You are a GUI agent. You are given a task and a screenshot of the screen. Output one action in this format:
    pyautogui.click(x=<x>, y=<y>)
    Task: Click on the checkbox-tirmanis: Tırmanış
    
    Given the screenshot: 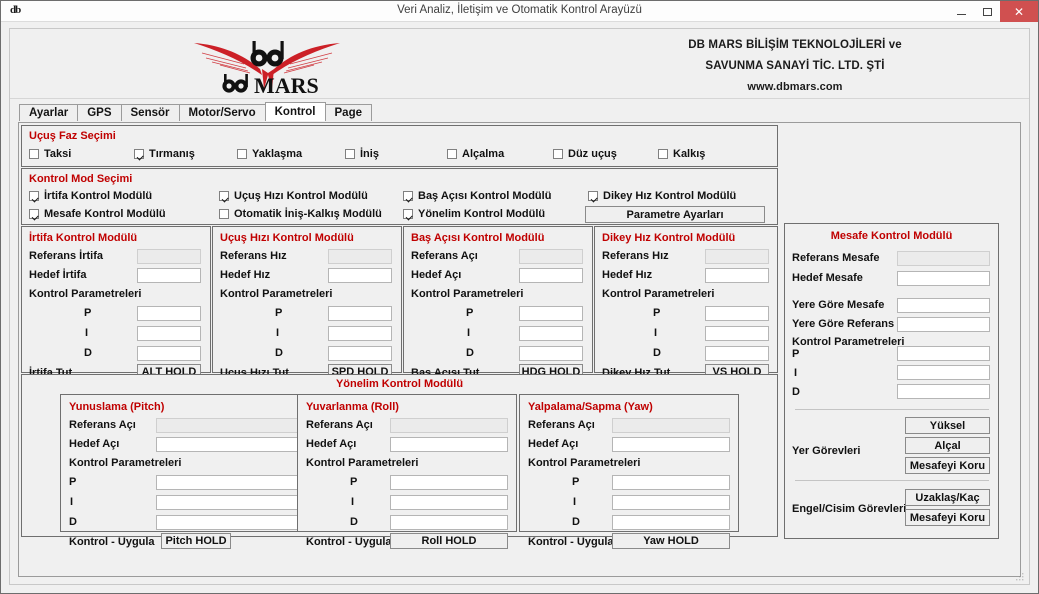 What is the action you would take?
    pyautogui.click(x=164, y=154)
    